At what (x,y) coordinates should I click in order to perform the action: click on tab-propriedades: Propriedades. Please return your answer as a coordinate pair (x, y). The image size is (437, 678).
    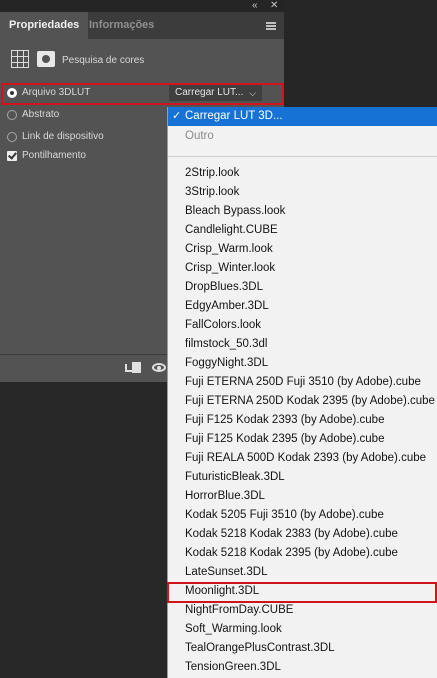
    Looking at the image, I should click on (44, 25).